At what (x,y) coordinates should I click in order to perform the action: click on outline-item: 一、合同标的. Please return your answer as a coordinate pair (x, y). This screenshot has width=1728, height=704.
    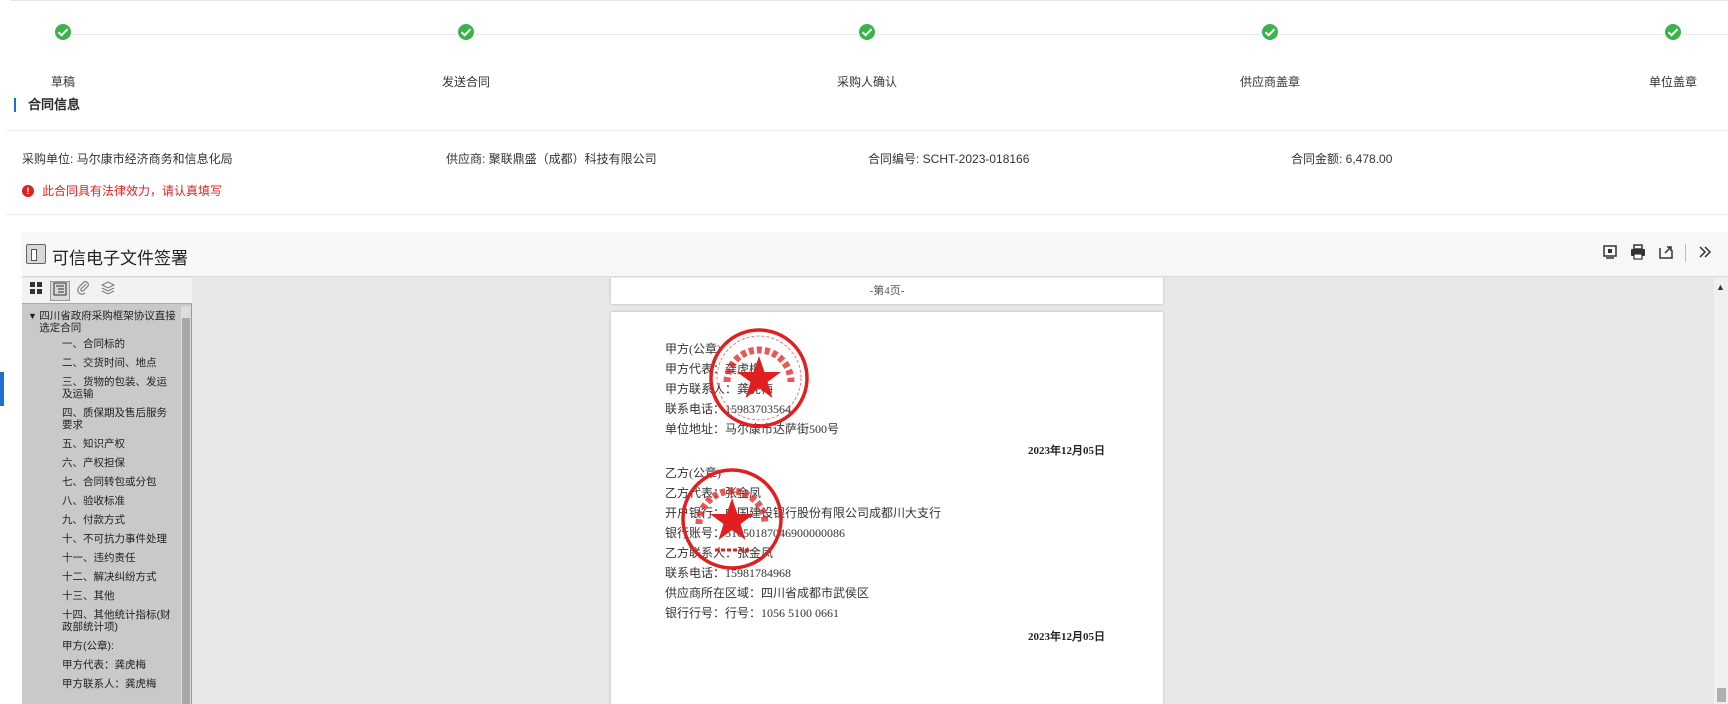
    Looking at the image, I should click on (102, 344).